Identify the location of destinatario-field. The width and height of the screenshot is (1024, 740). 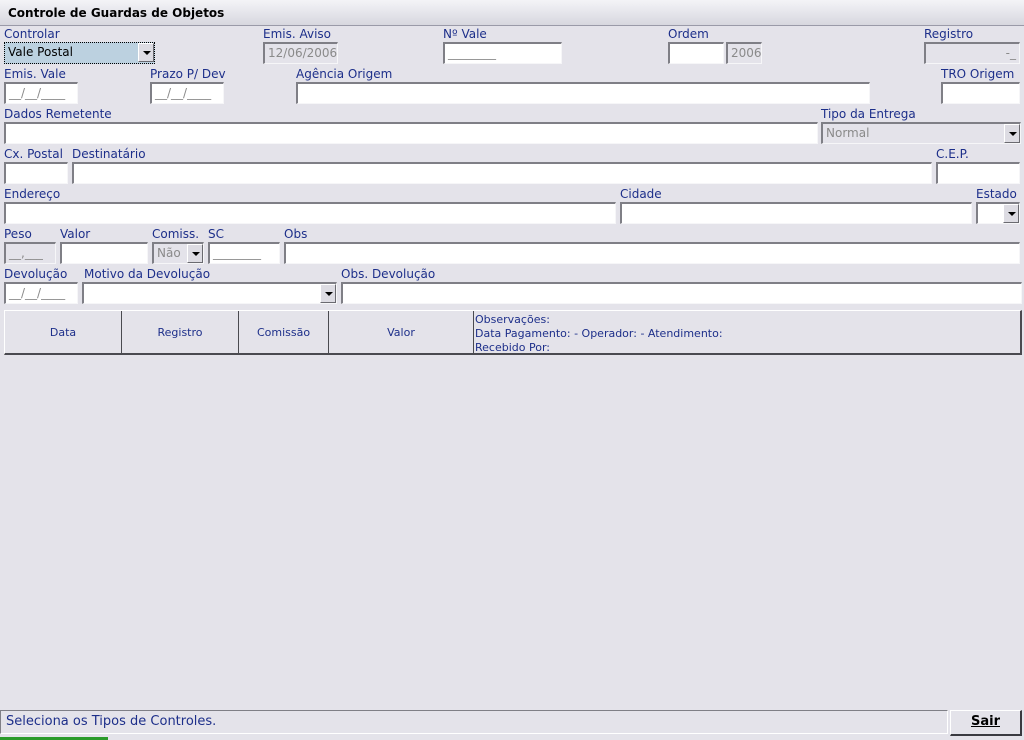
(502, 173).